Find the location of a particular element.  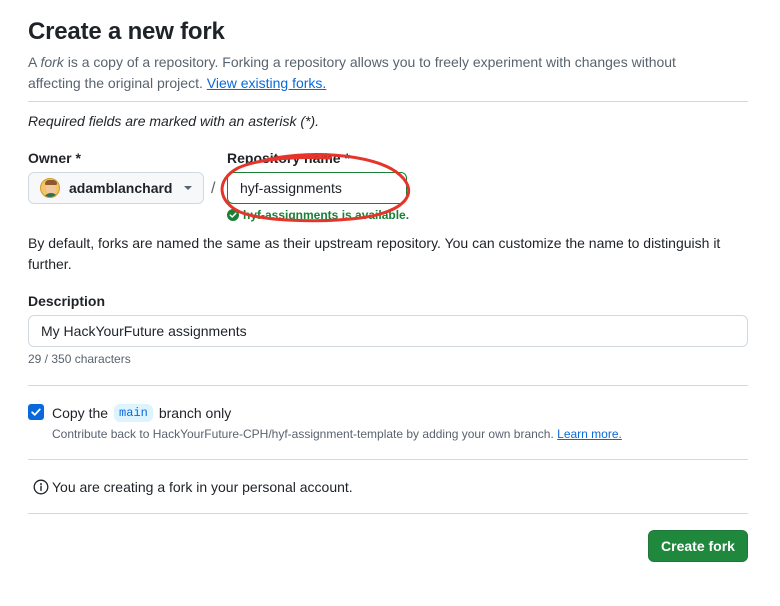

availability-text: hyf-assignments is available. is located at coordinates (326, 215).